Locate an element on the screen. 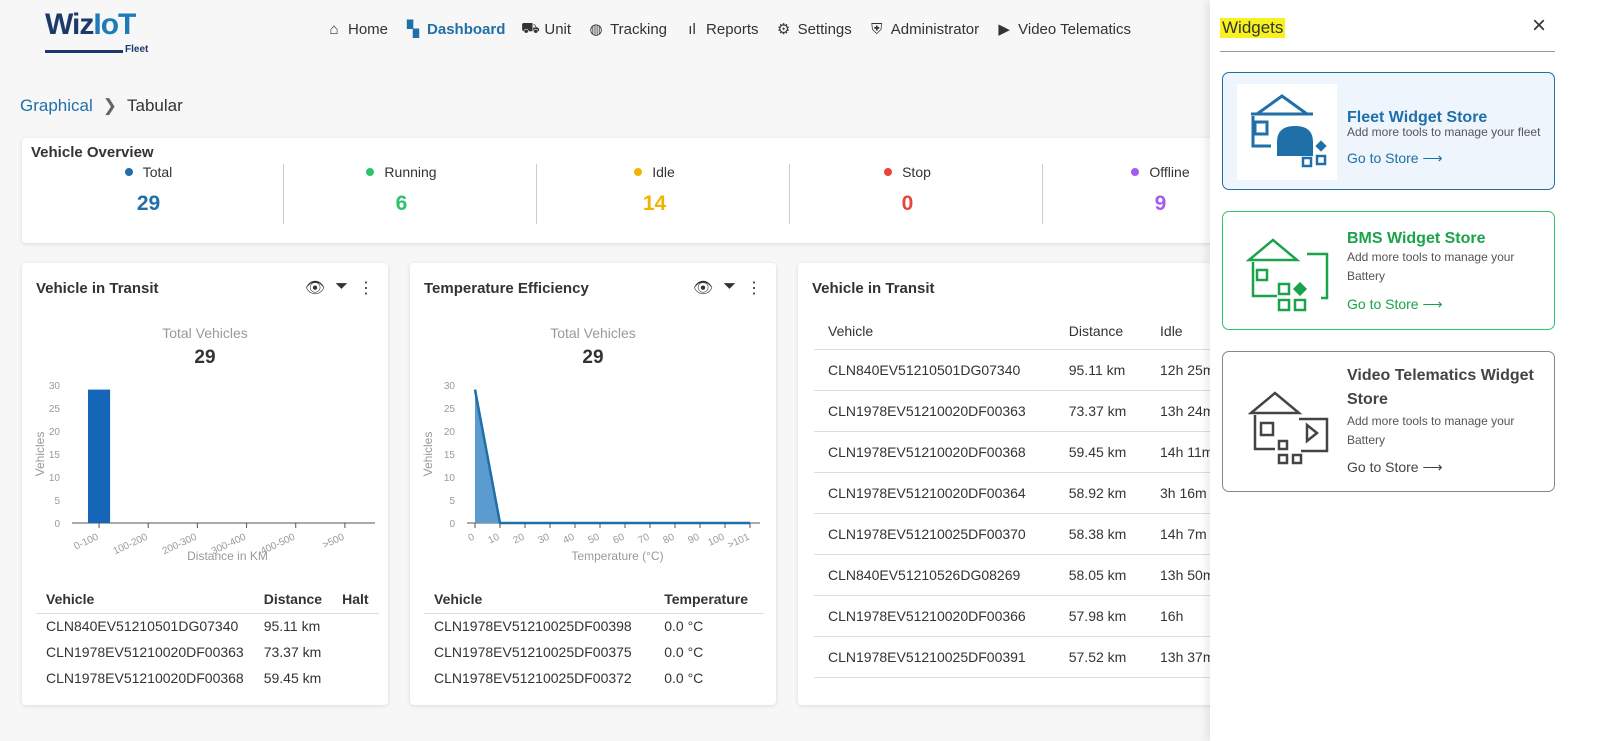 This screenshot has width=1600, height=741. table-row: CLN1978EV51210025DF00375 0.0 °C is located at coordinates (594, 652).